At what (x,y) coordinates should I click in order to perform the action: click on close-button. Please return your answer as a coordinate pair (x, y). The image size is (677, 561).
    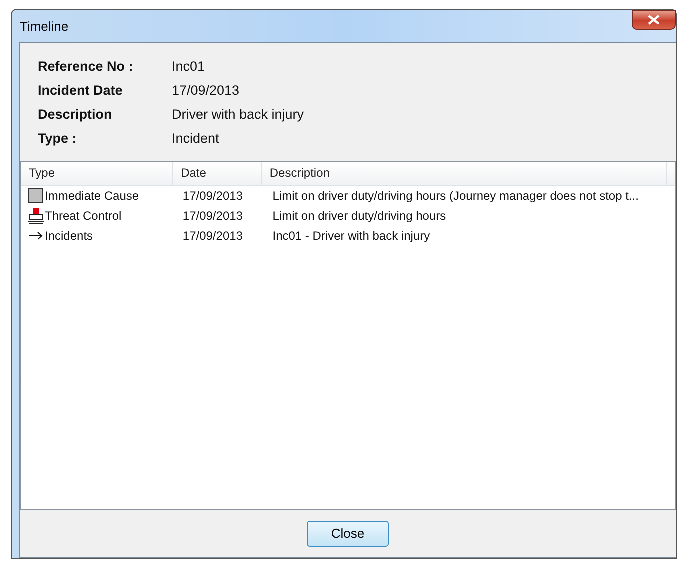
    Looking at the image, I should click on (654, 20).